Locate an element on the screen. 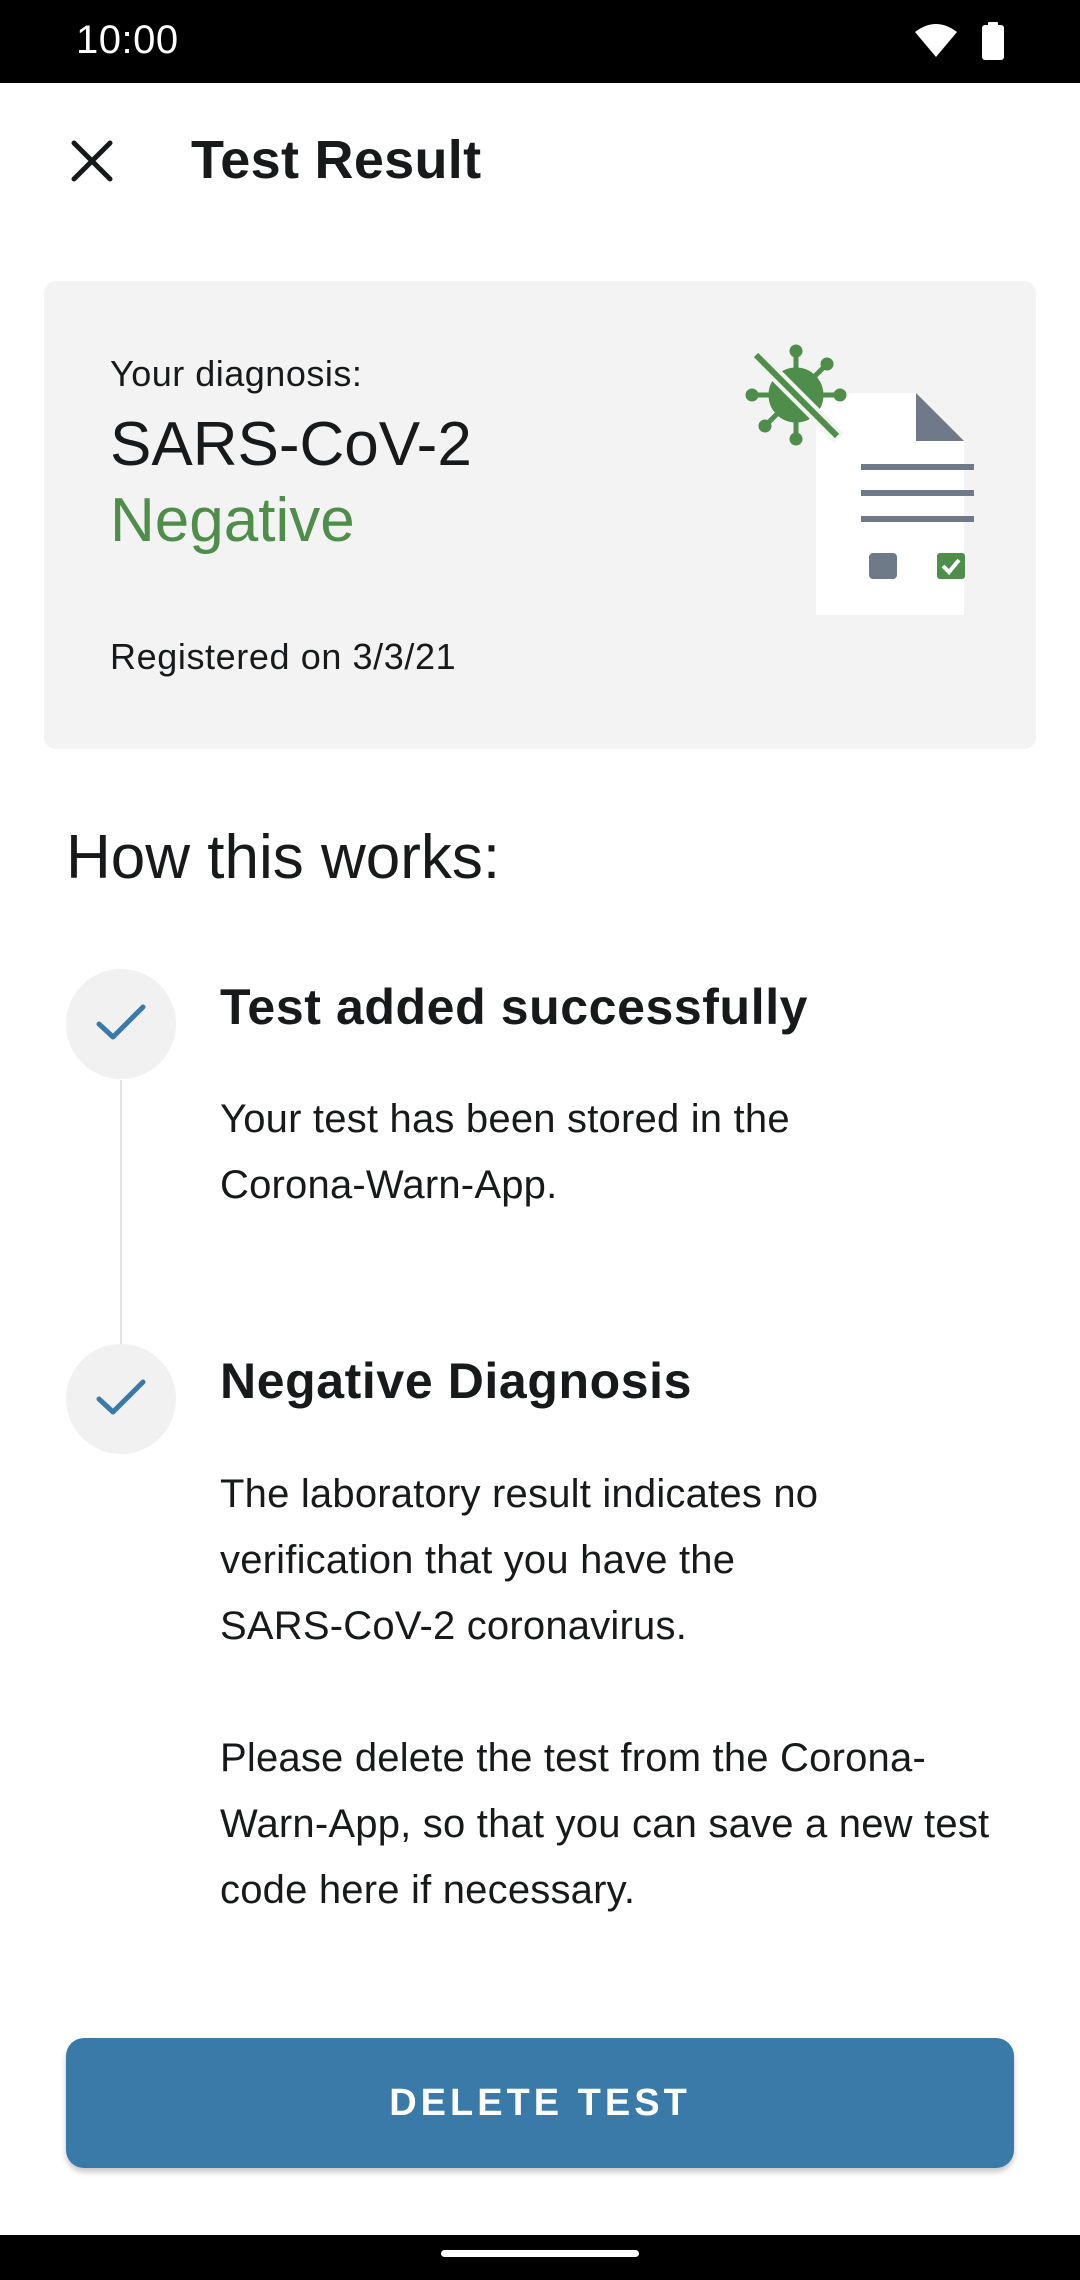 The width and height of the screenshot is (1080, 2280). status-bar: 10:00 is located at coordinates (540, 41).